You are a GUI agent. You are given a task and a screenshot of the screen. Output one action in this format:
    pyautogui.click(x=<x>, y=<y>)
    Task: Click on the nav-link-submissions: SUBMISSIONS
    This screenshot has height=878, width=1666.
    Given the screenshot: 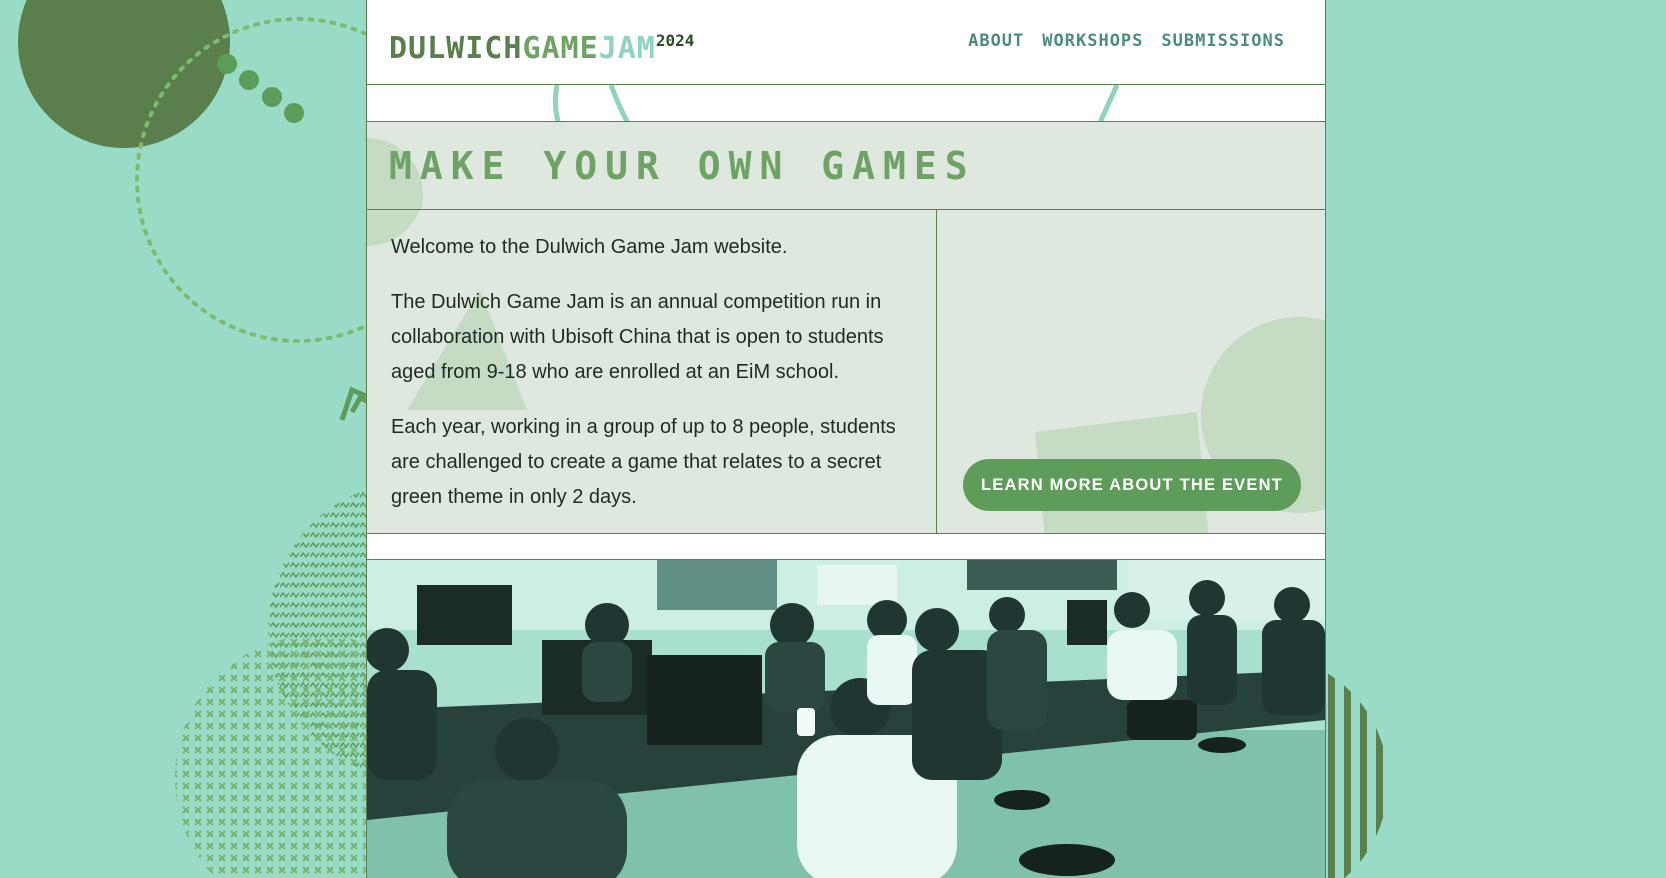 What is the action you would take?
    pyautogui.click(x=1223, y=41)
    